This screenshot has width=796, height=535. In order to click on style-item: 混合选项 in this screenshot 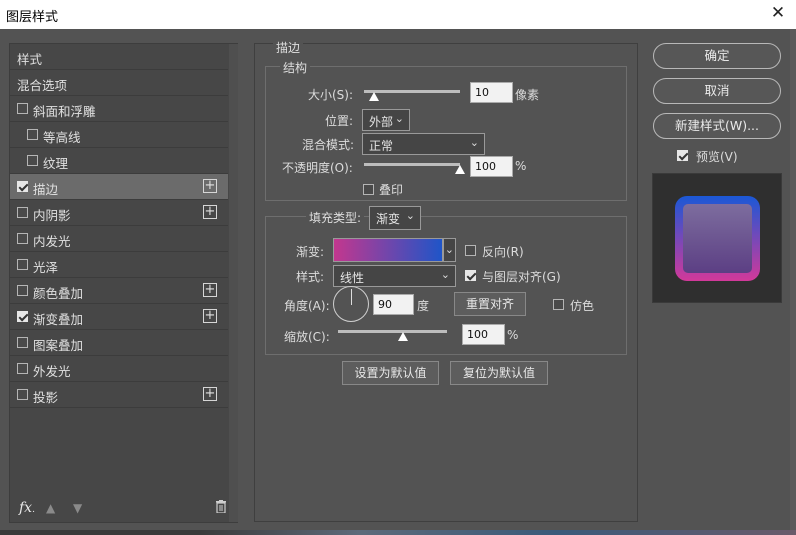, I will do `click(119, 83)`.